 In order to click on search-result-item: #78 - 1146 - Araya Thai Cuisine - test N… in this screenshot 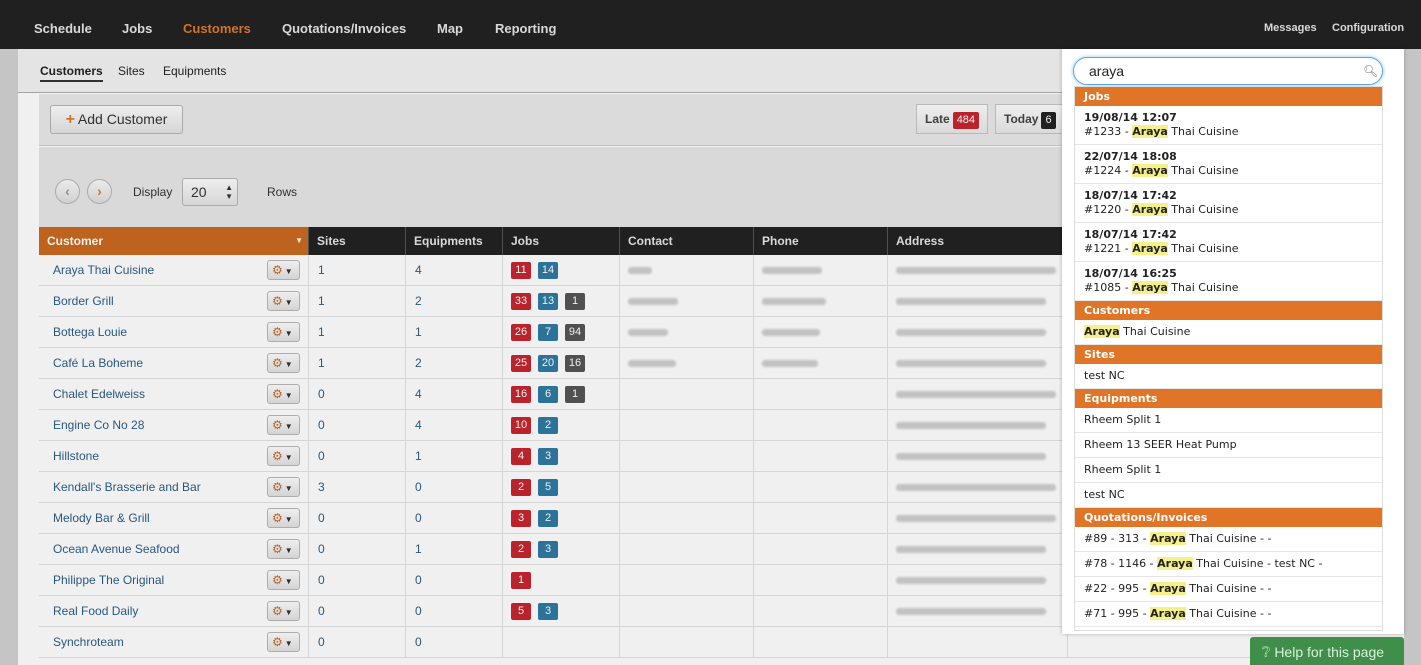, I will do `click(1228, 564)`.